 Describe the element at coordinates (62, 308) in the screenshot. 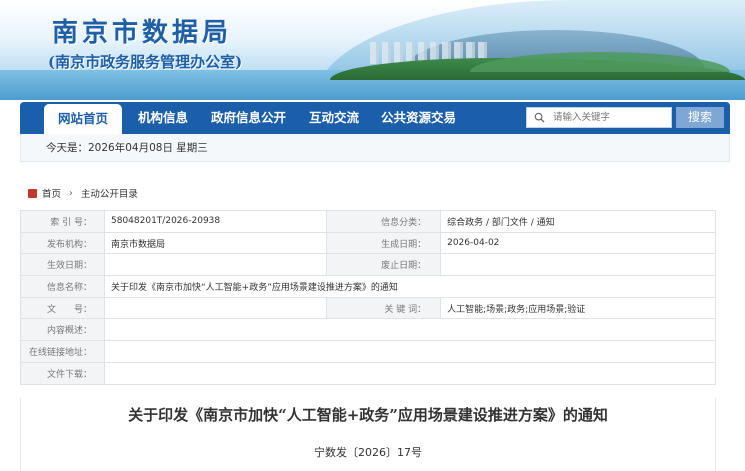

I see `meta-label: 文 号：` at that location.